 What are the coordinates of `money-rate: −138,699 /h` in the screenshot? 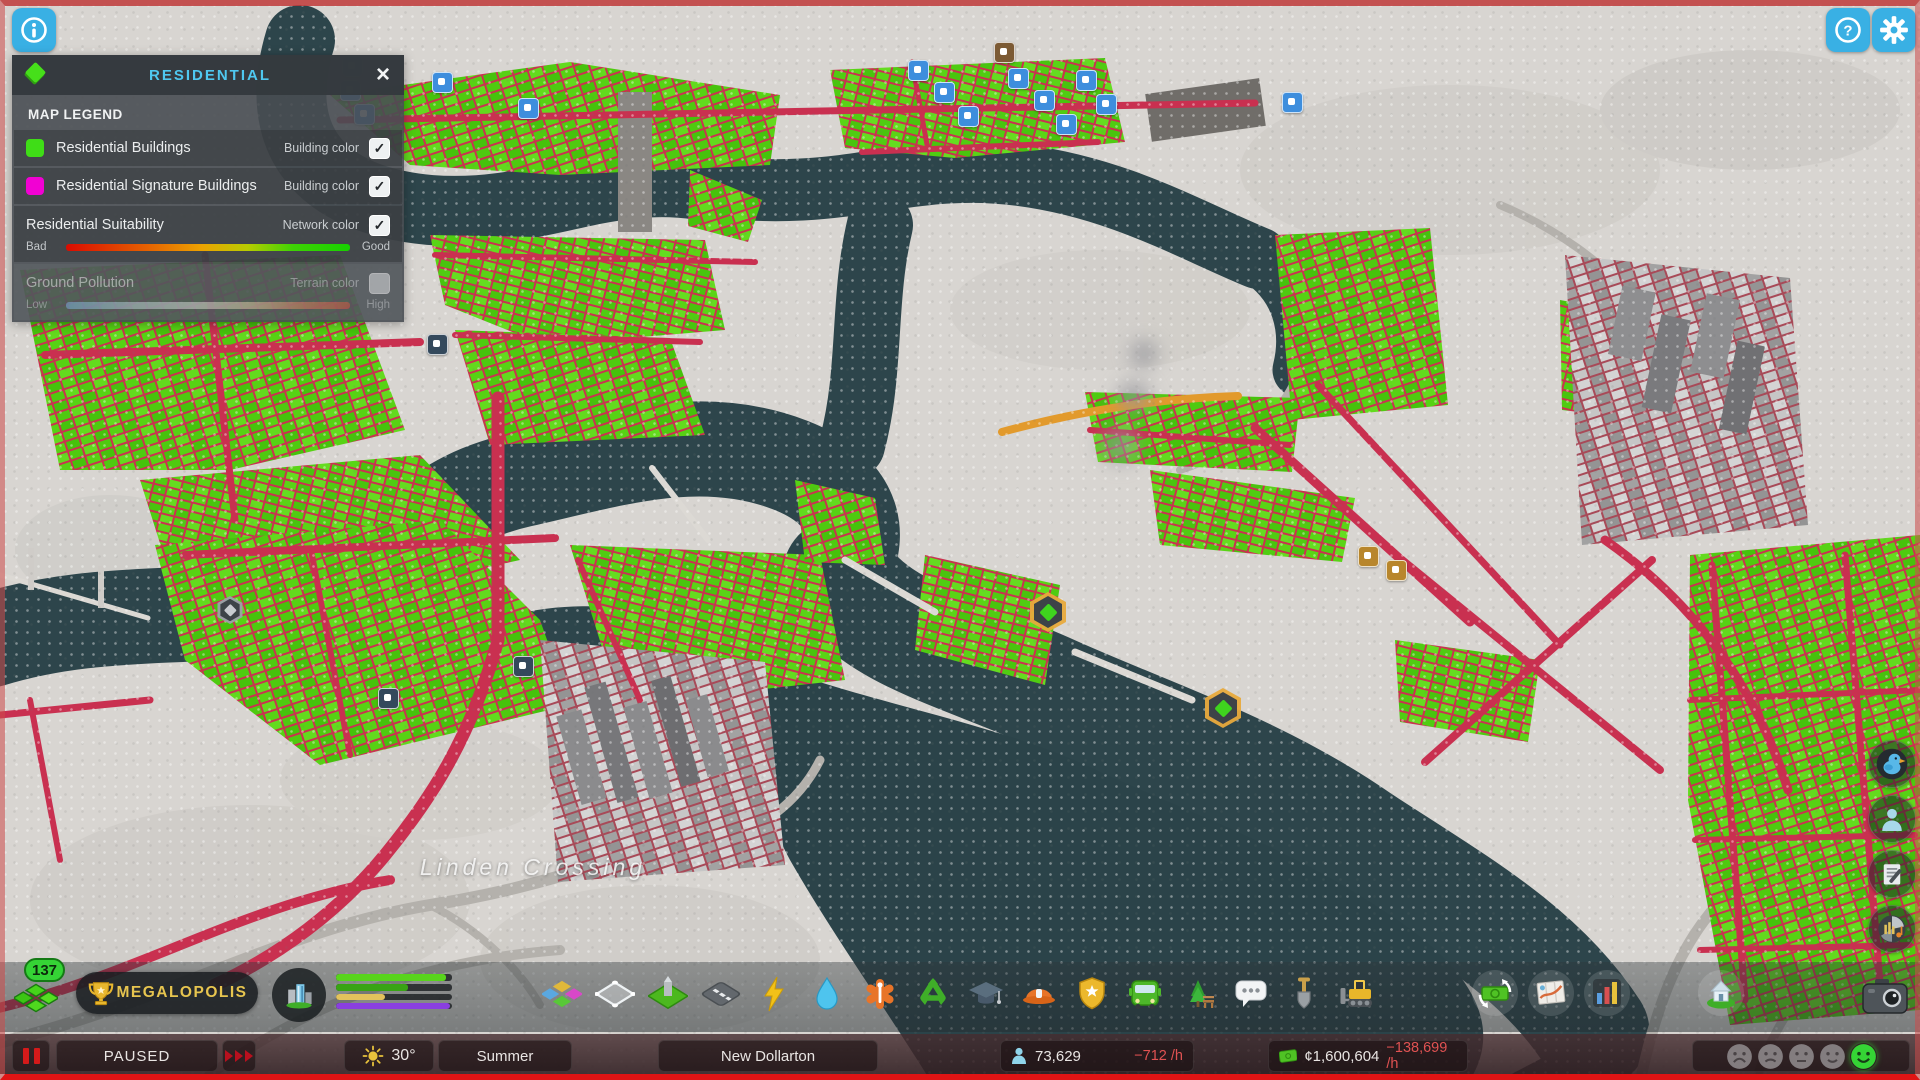 It's located at (1417, 1056).